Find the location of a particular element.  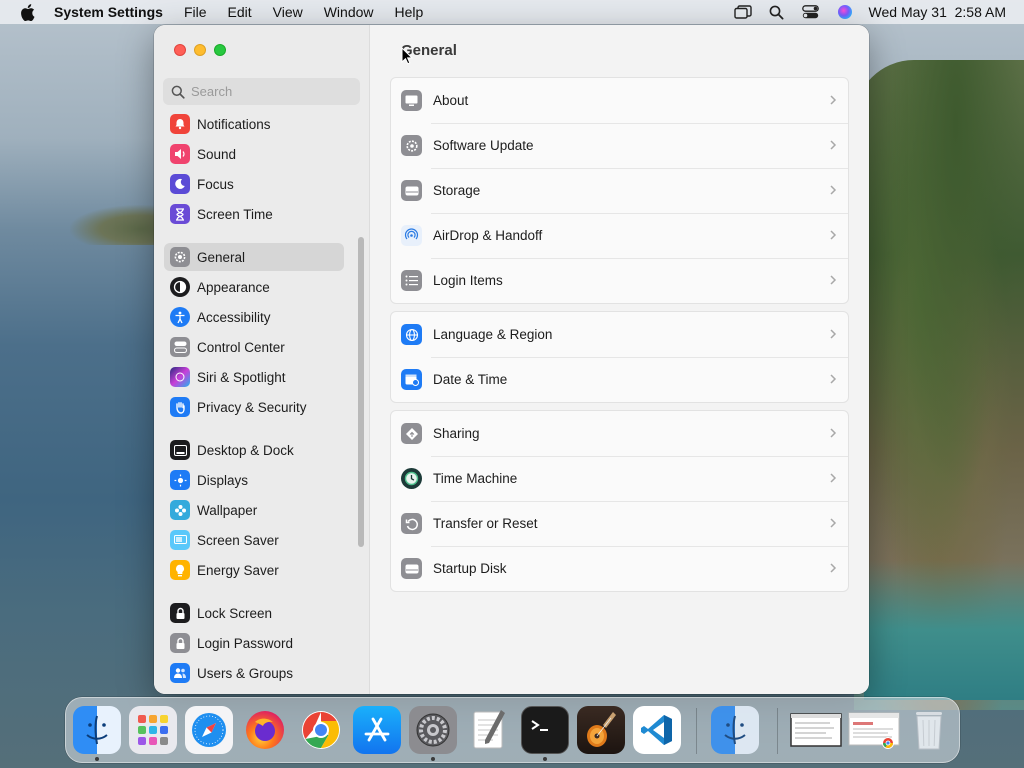

sidebar-item-general: General is located at coordinates (254, 257).